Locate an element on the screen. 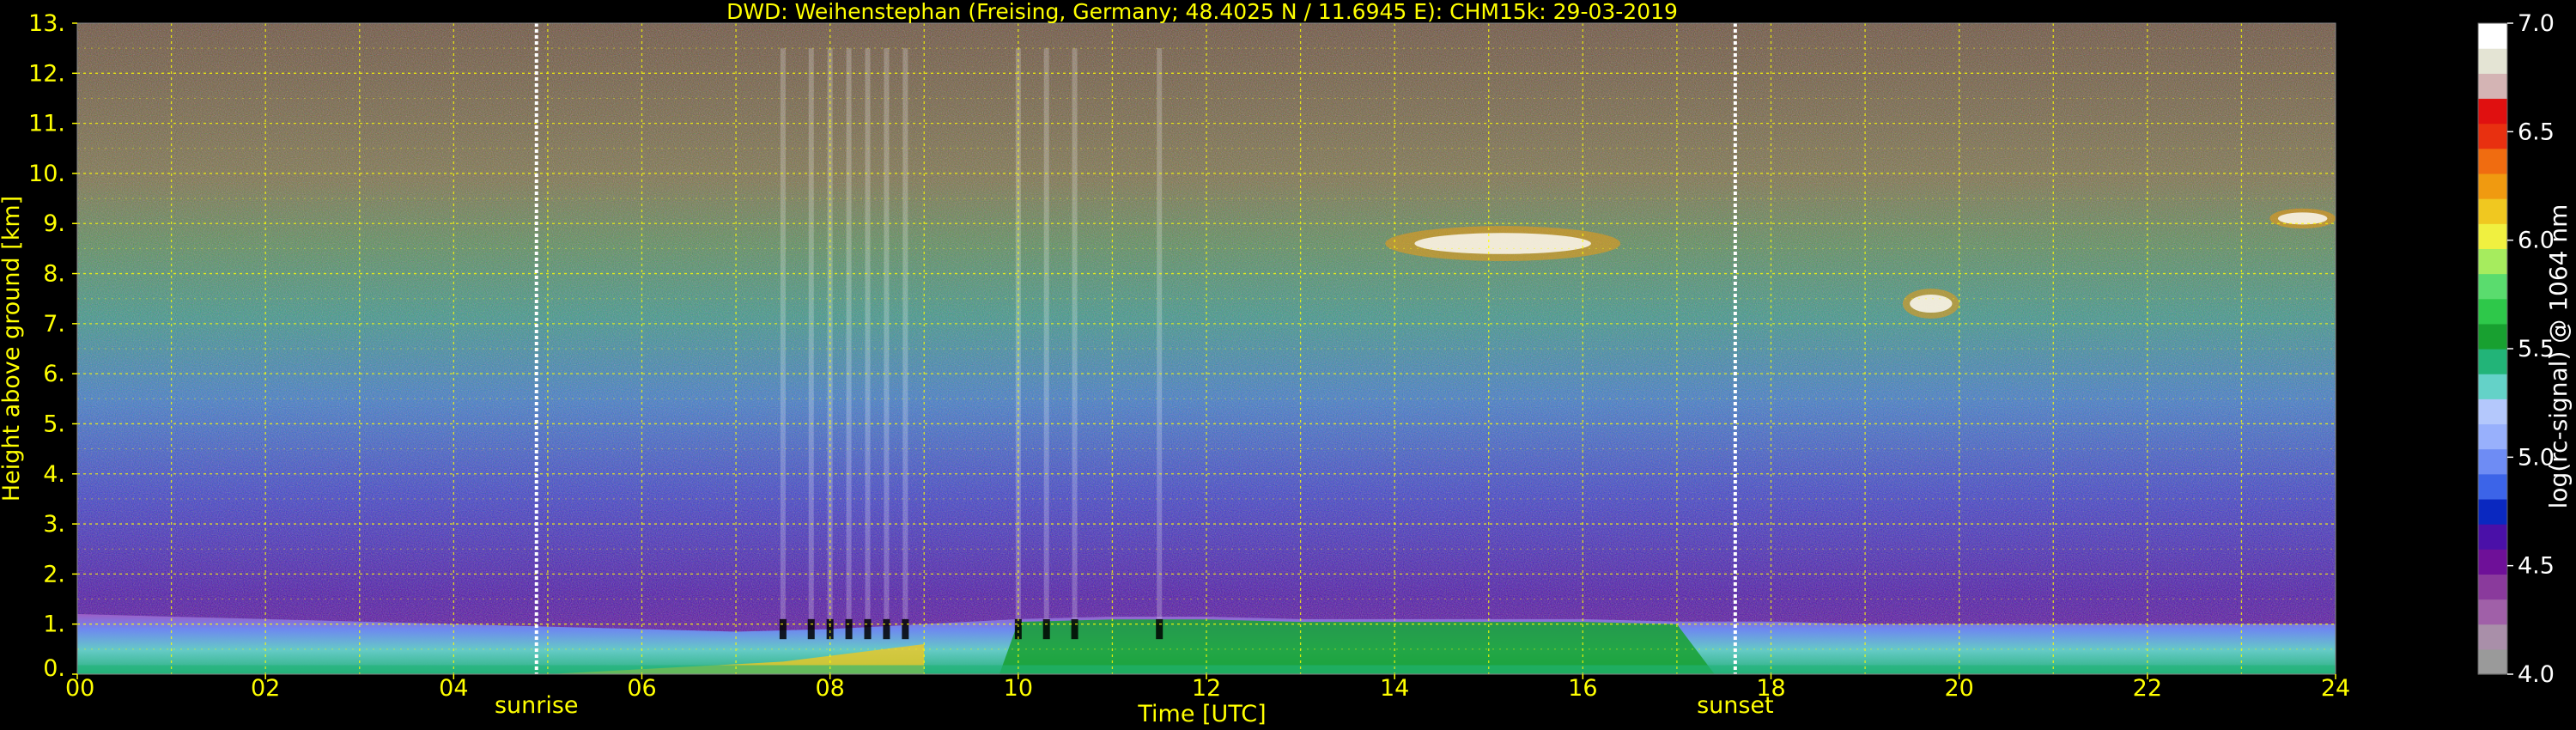 This screenshot has height=730, width=2576. y-tick-label: 0. is located at coordinates (54, 668).